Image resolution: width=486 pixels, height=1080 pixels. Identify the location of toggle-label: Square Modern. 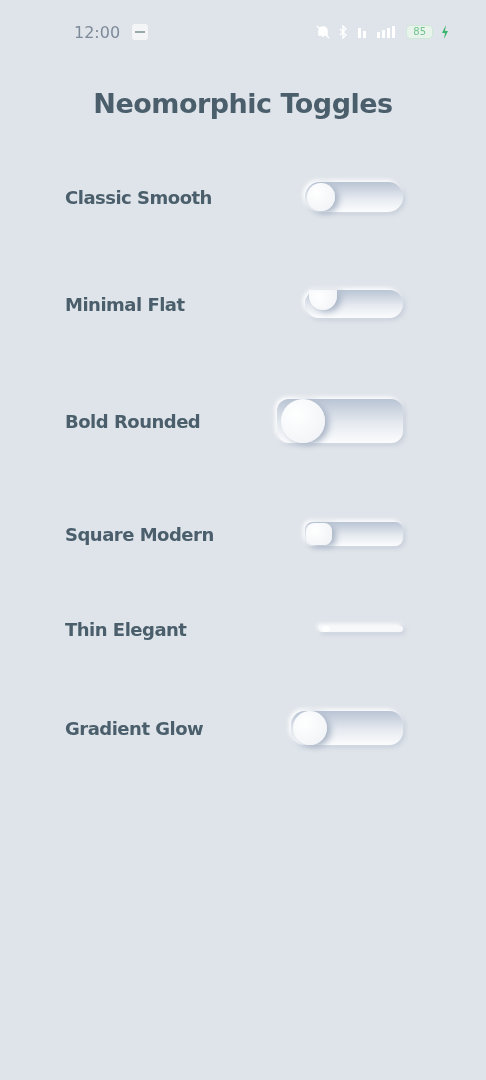
(139, 534).